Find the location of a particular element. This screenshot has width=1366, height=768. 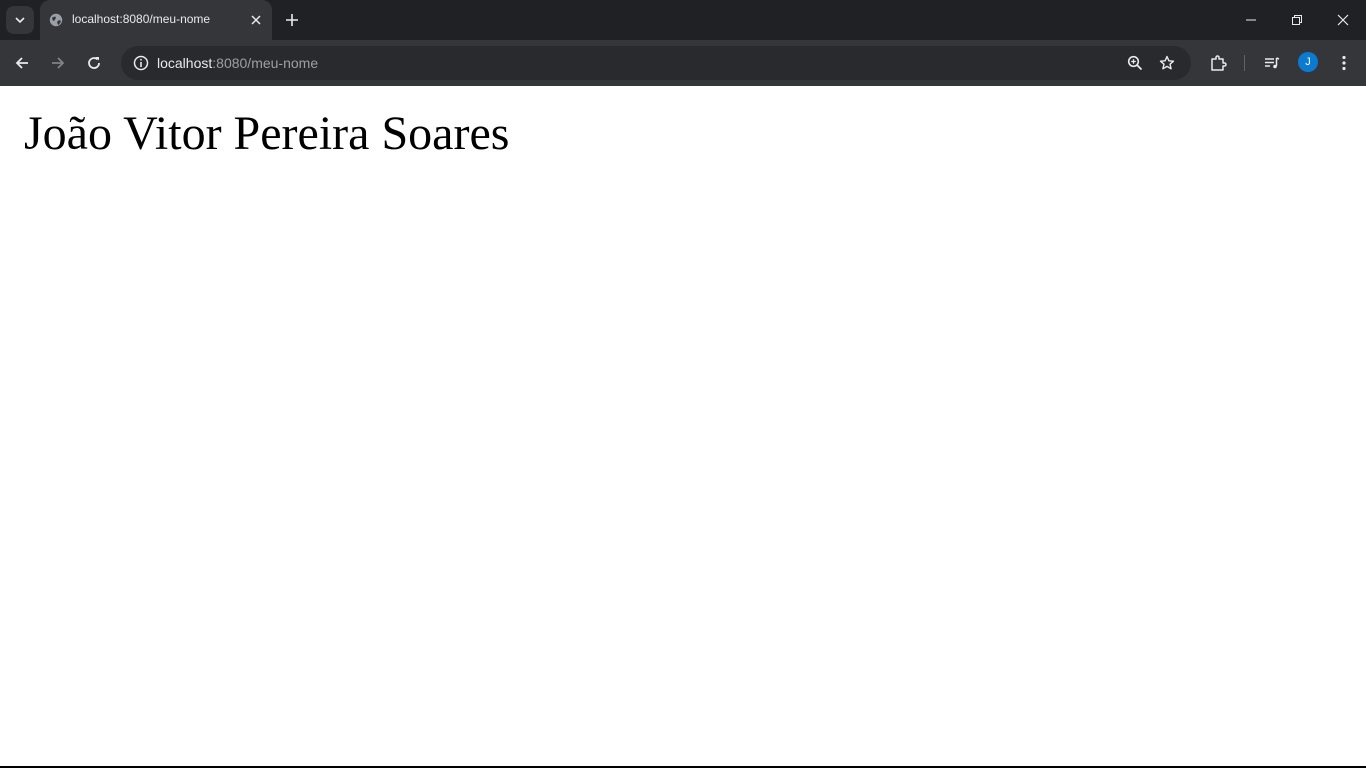

reload-button is located at coordinates (94, 63).